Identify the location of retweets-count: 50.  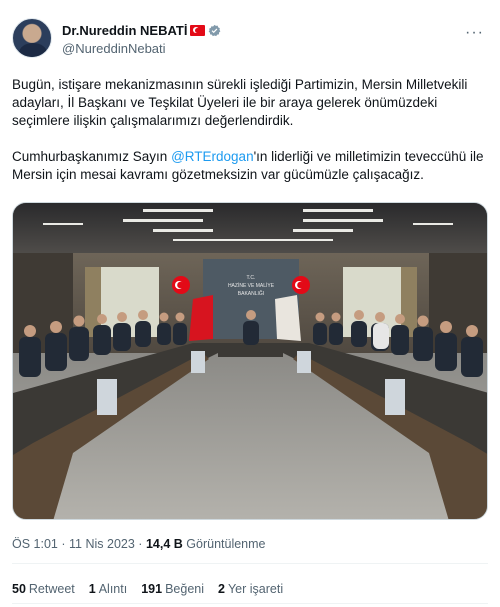
(19, 589).